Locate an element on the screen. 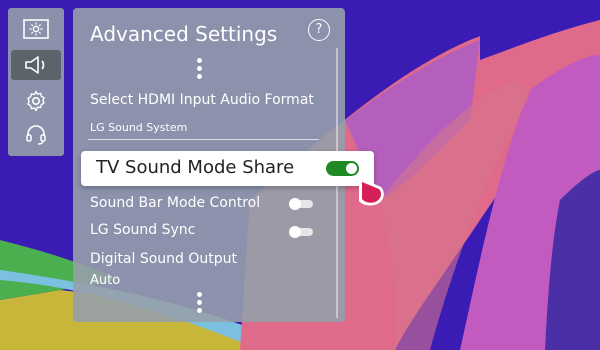 The height and width of the screenshot is (350, 600). tv-sound-mode-share-toggle is located at coordinates (342, 168).